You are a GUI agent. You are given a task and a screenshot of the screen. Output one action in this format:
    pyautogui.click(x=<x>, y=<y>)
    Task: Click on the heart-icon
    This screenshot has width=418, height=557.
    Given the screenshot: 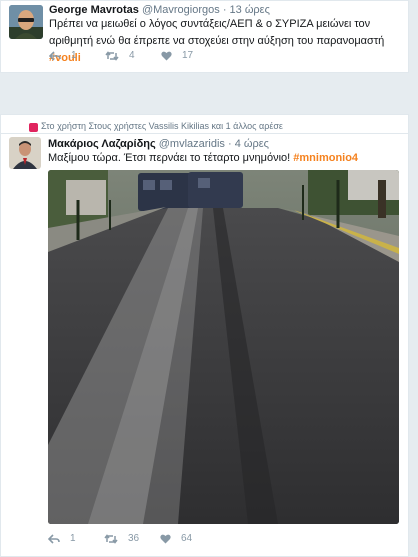 What is the action you would take?
    pyautogui.click(x=33, y=127)
    